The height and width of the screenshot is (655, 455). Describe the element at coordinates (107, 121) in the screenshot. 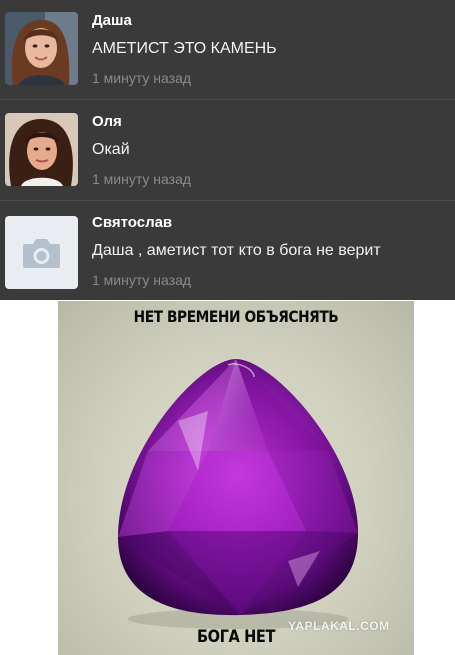

I see `comment-author: Оля` at that location.